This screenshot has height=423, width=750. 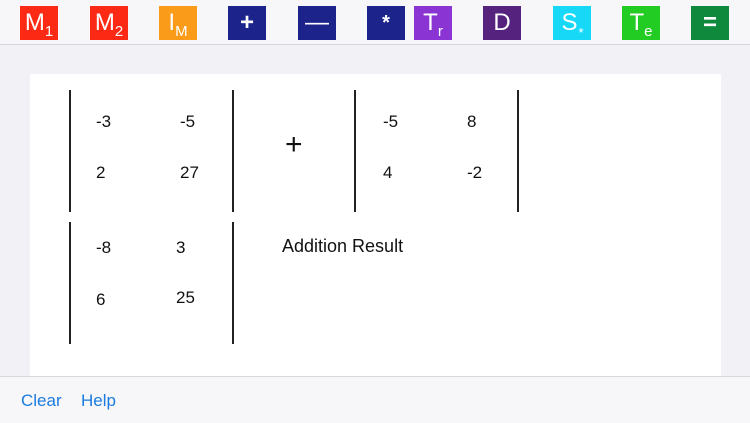 What do you see at coordinates (294, 144) in the screenshot?
I see `operator-symbol: +` at bounding box center [294, 144].